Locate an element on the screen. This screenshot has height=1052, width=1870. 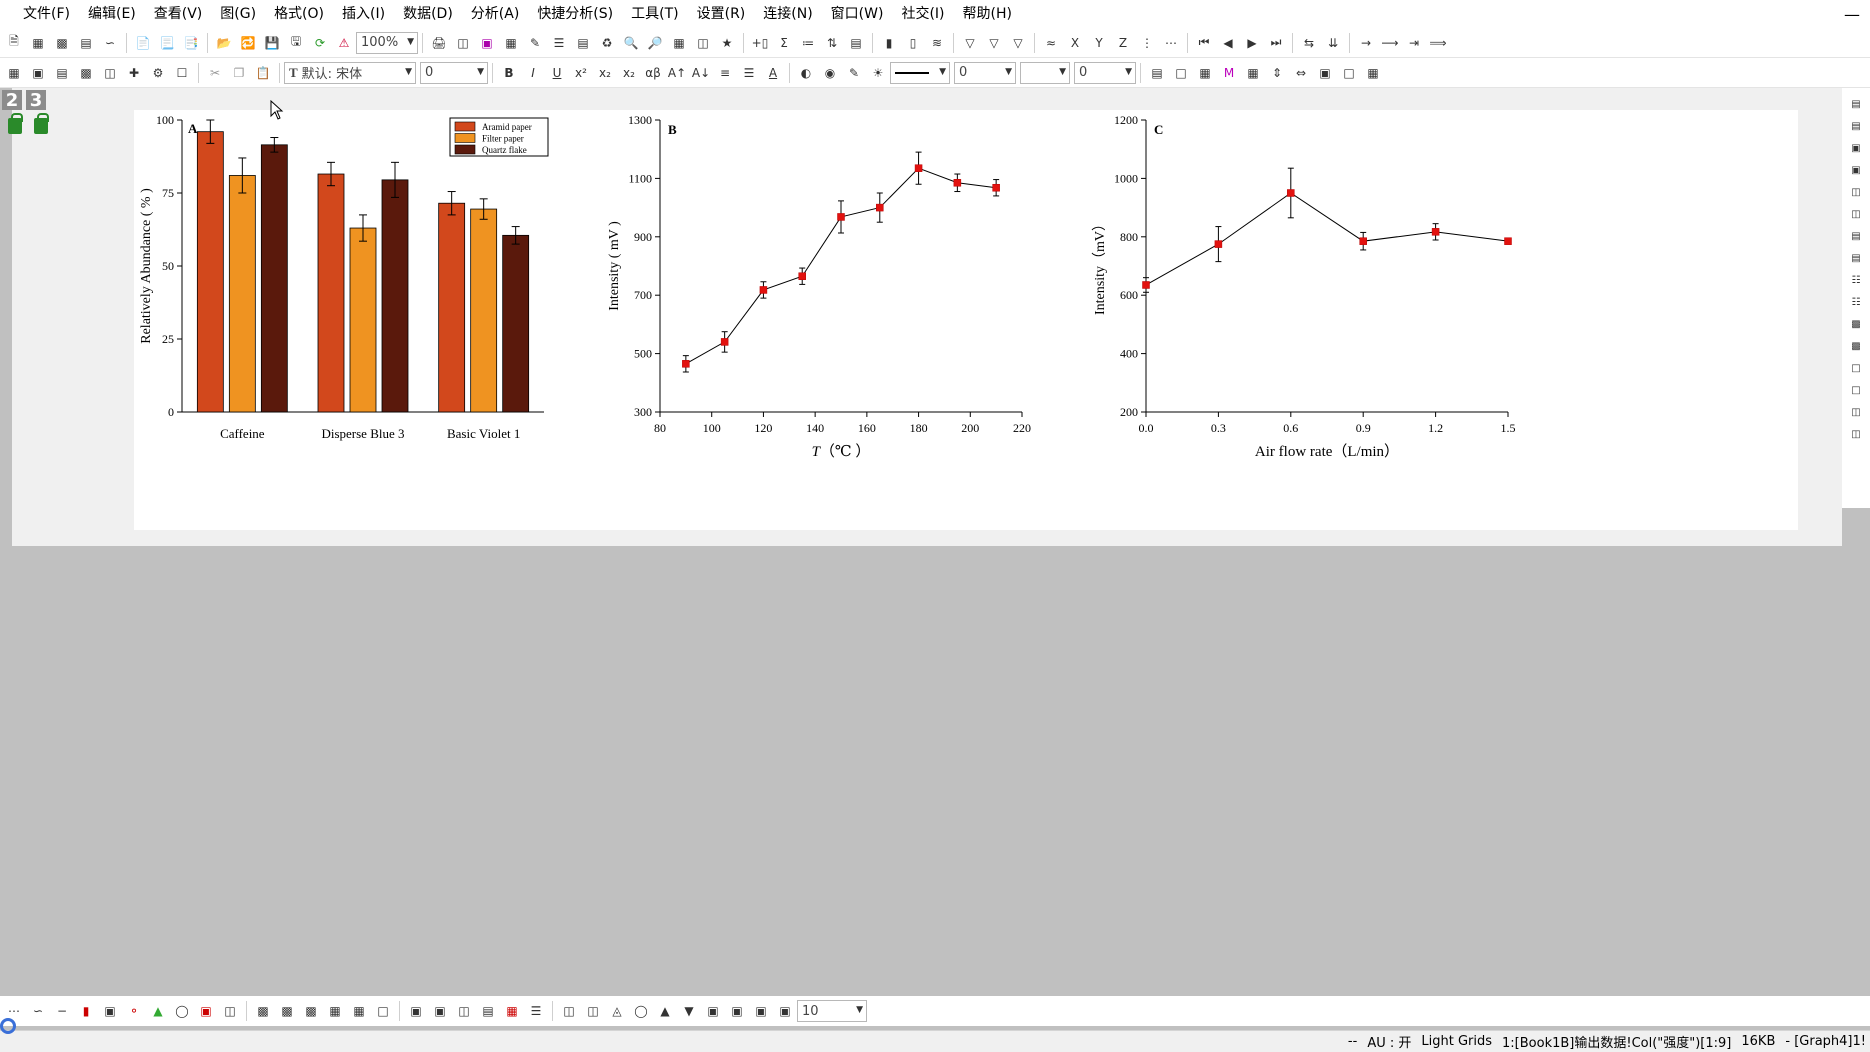
digitizer-icon: ★ is located at coordinates (727, 43).